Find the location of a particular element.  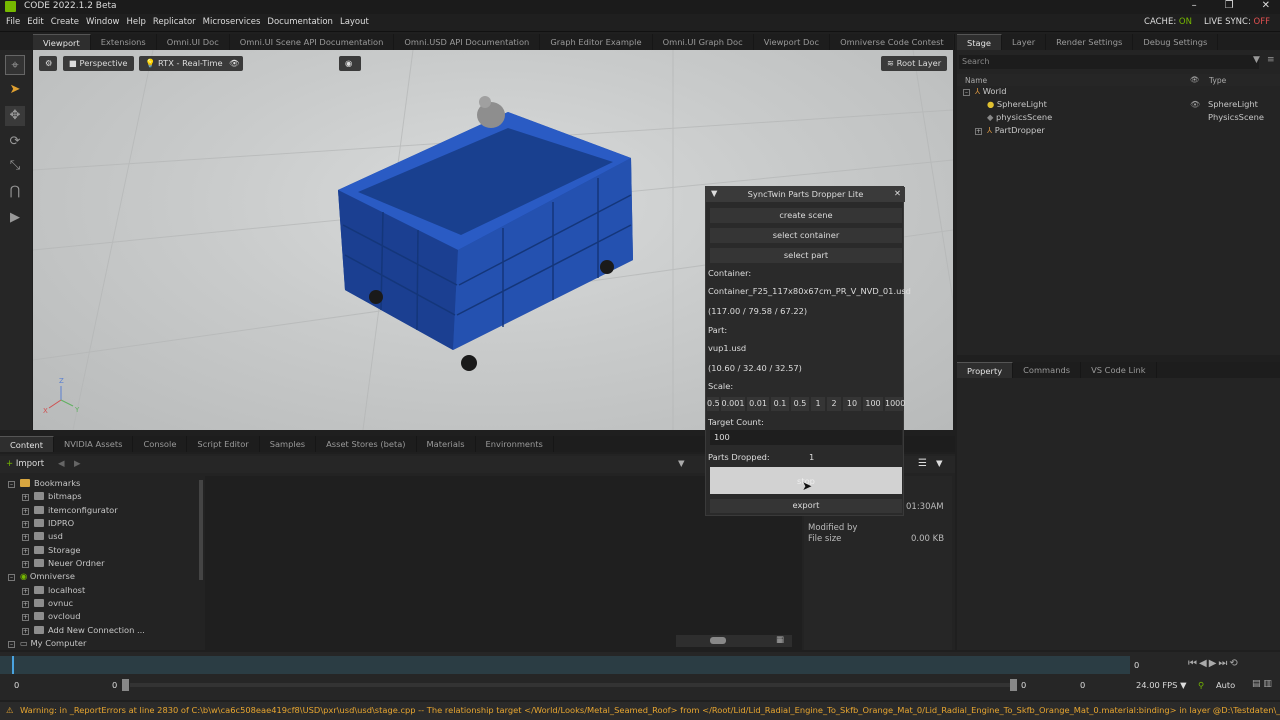

tab-samples: Samples is located at coordinates (288, 444).